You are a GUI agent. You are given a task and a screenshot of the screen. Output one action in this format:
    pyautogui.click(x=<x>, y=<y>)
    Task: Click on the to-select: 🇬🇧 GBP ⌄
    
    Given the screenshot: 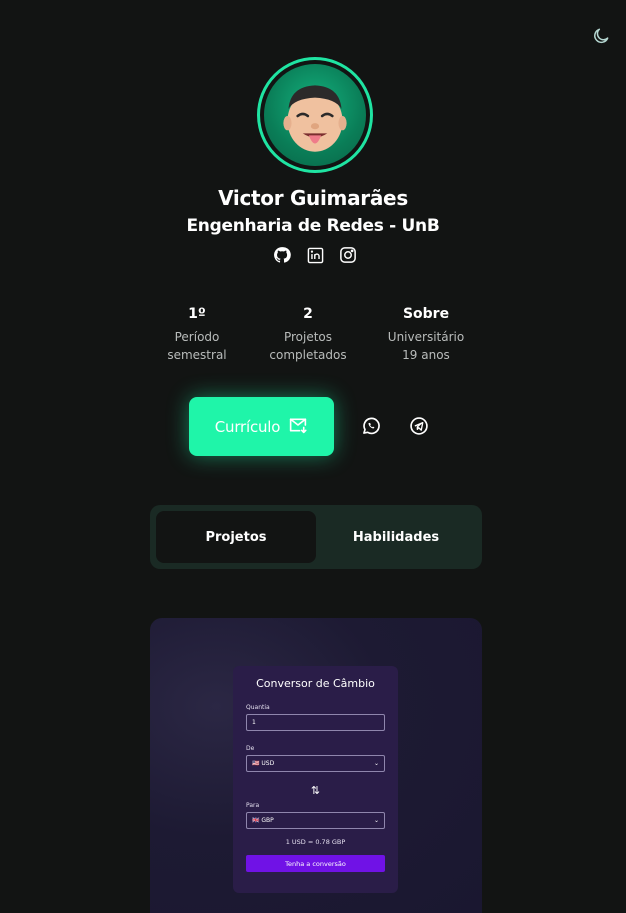 What is the action you would take?
    pyautogui.click(x=315, y=820)
    